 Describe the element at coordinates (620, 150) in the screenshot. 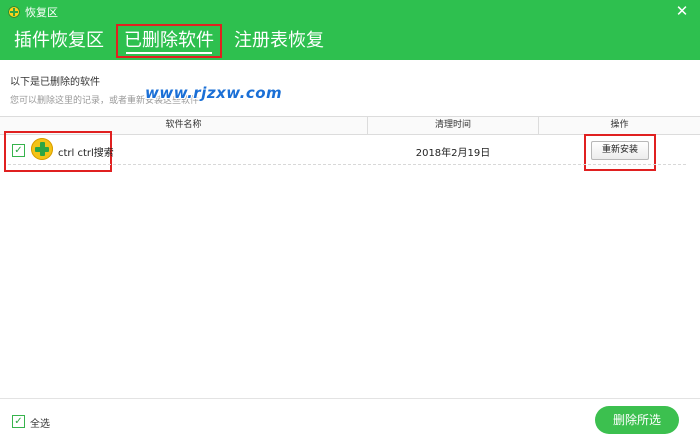

I see `reinstall-button: 重新安装` at that location.